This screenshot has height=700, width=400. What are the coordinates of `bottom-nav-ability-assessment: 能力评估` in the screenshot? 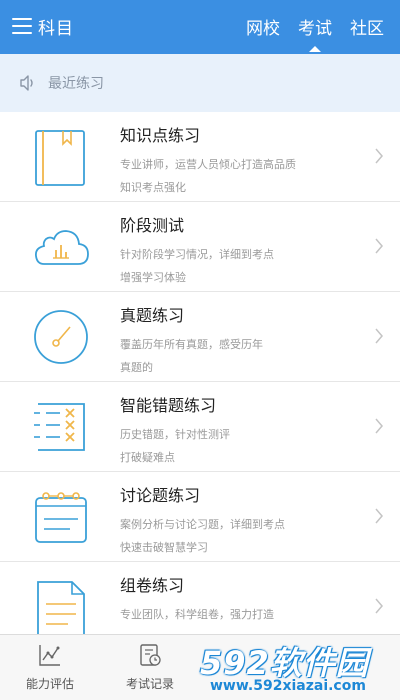 It's located at (50, 667).